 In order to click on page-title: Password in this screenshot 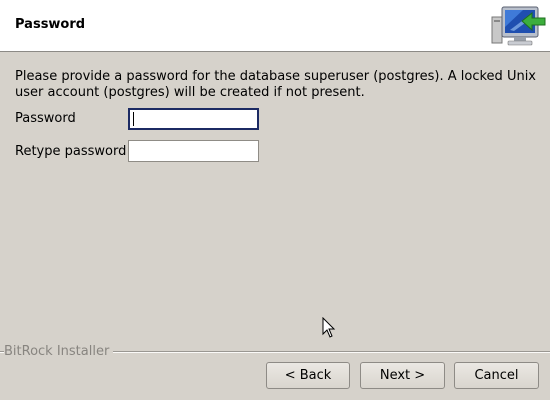, I will do `click(50, 24)`.